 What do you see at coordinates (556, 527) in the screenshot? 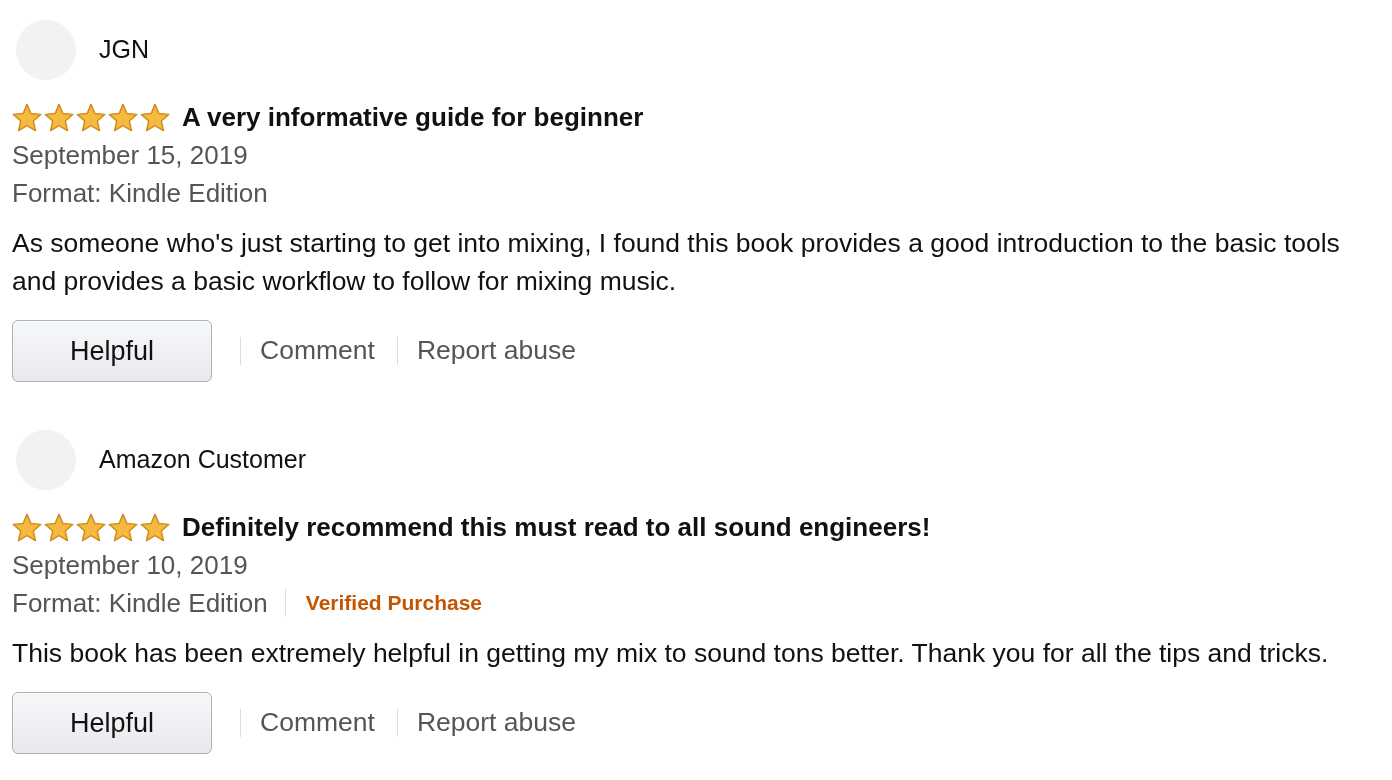
I see `review-title: Definitely recommend this must read to all sound engineers!` at bounding box center [556, 527].